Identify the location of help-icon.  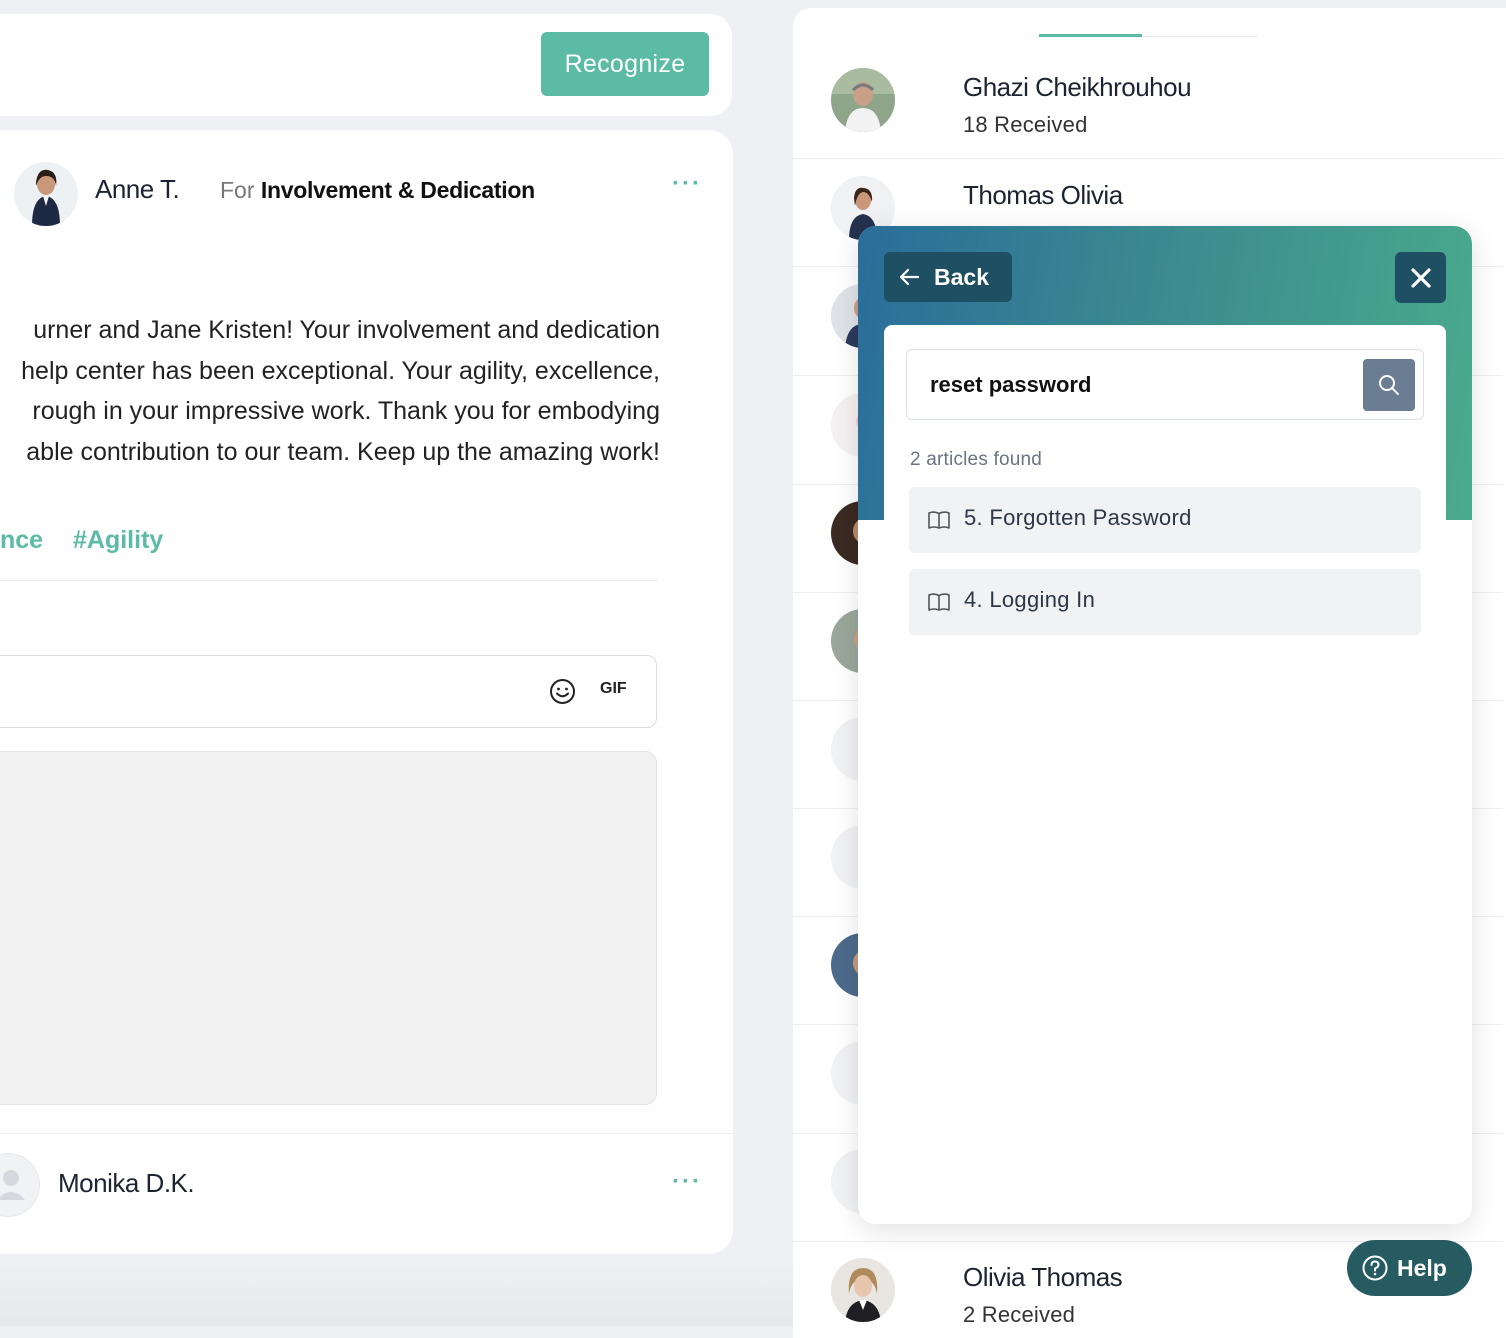
(1375, 1268).